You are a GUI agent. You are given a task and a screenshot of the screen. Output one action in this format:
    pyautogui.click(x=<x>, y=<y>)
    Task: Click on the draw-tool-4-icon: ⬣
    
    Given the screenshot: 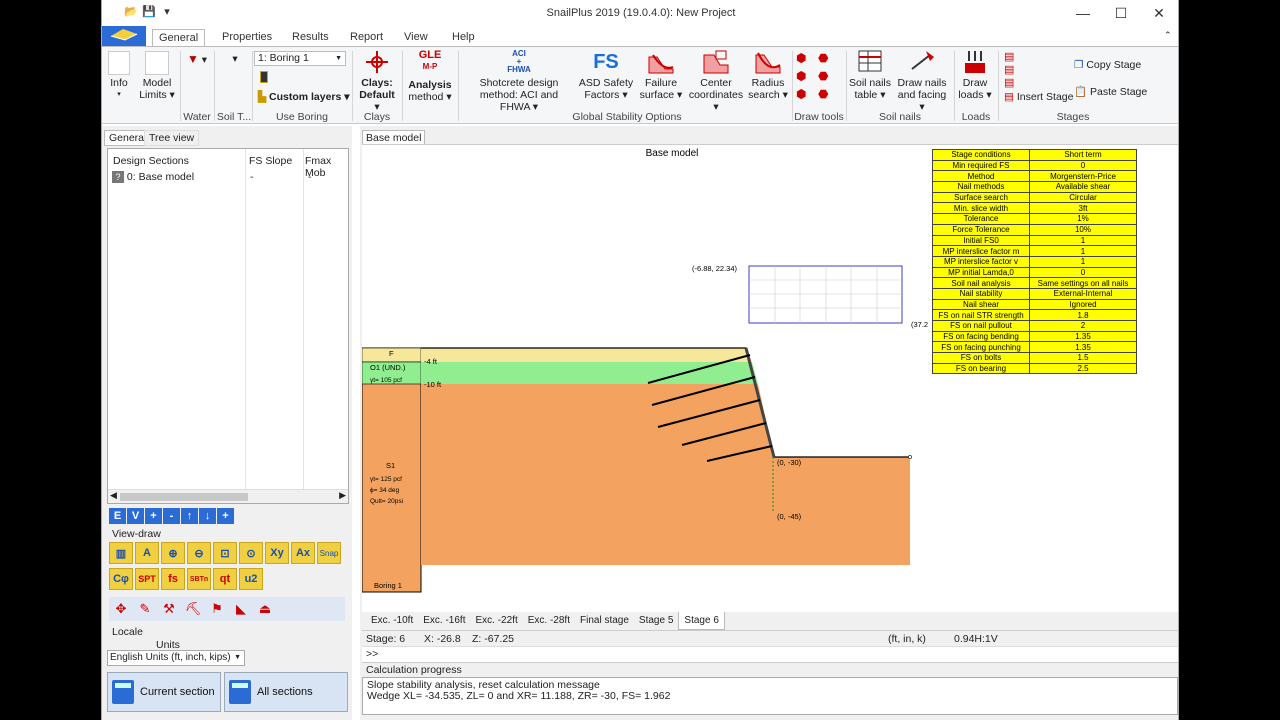 What is the action you would take?
    pyautogui.click(x=829, y=76)
    